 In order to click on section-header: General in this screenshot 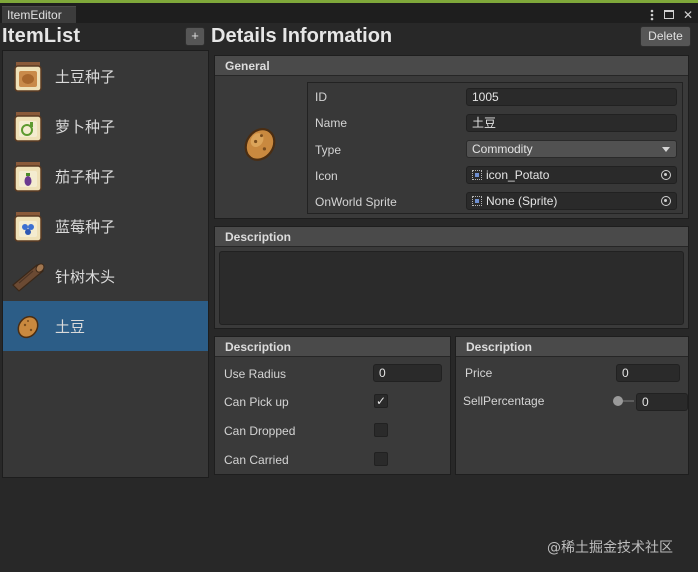, I will do `click(451, 66)`.